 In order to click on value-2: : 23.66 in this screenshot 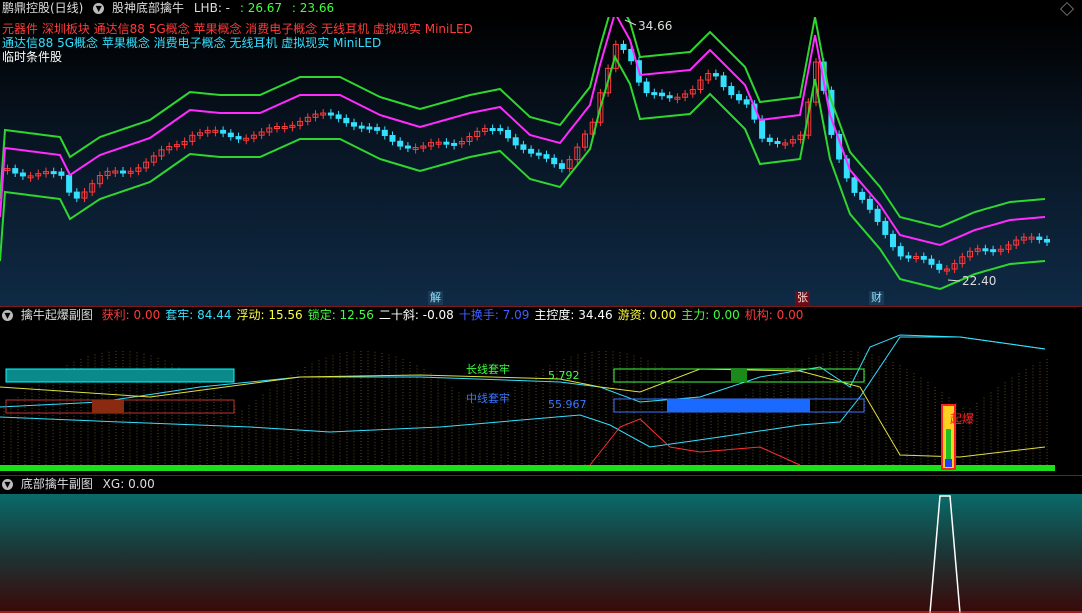, I will do `click(313, 8)`.